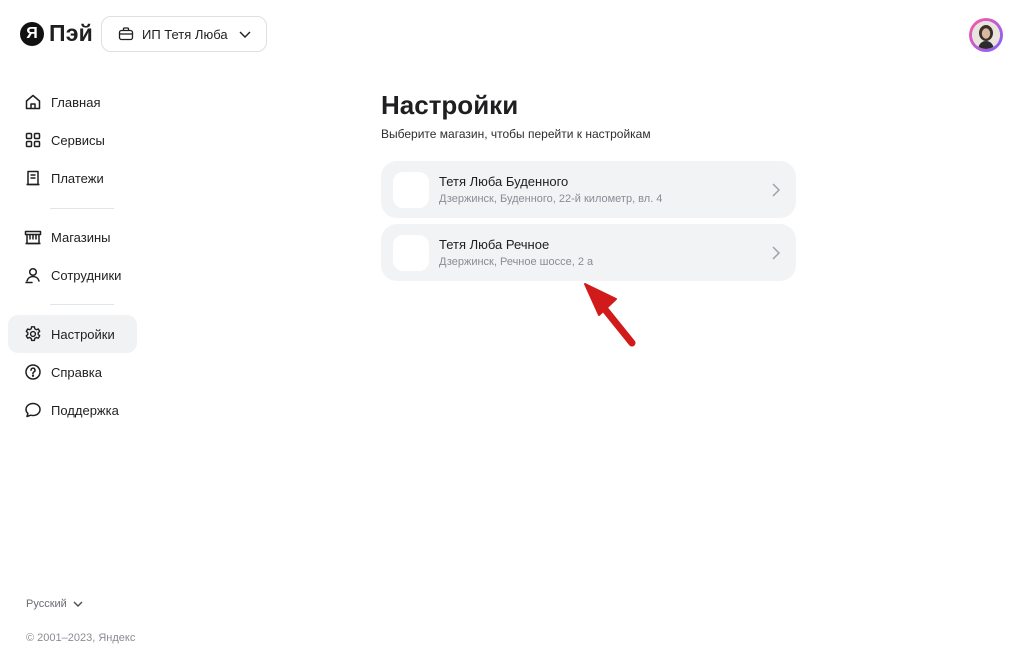 This screenshot has width=1024, height=665. What do you see at coordinates (516, 262) in the screenshot?
I see `store-address: Дзержинск, Речное шоссе, 2 а` at bounding box center [516, 262].